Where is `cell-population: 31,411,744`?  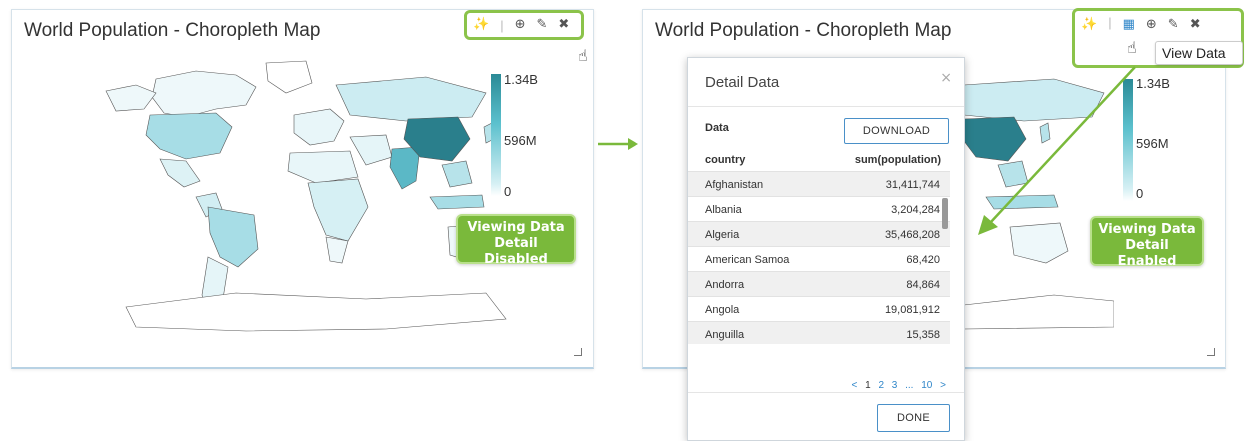 cell-population: 31,411,744 is located at coordinates (912, 185).